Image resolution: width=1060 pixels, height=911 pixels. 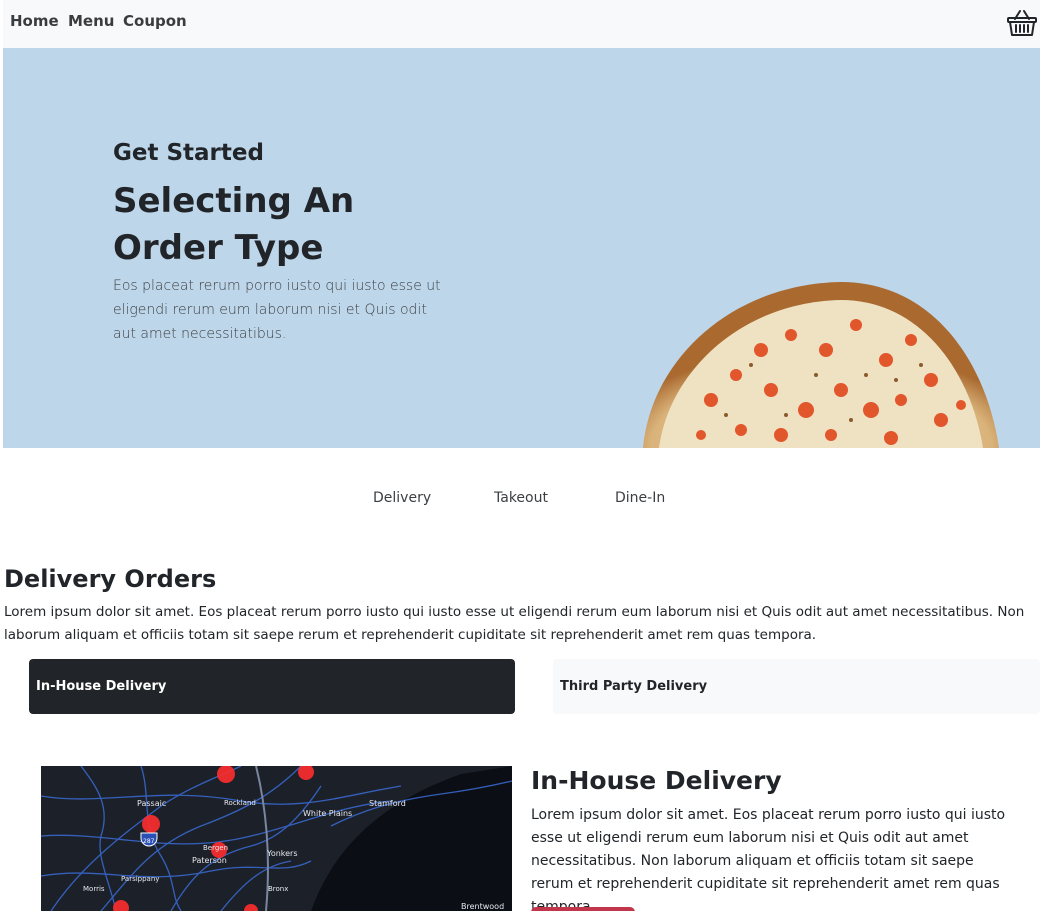 What do you see at coordinates (521, 24) in the screenshot?
I see `top-navbar: Home Menu Coupon` at bounding box center [521, 24].